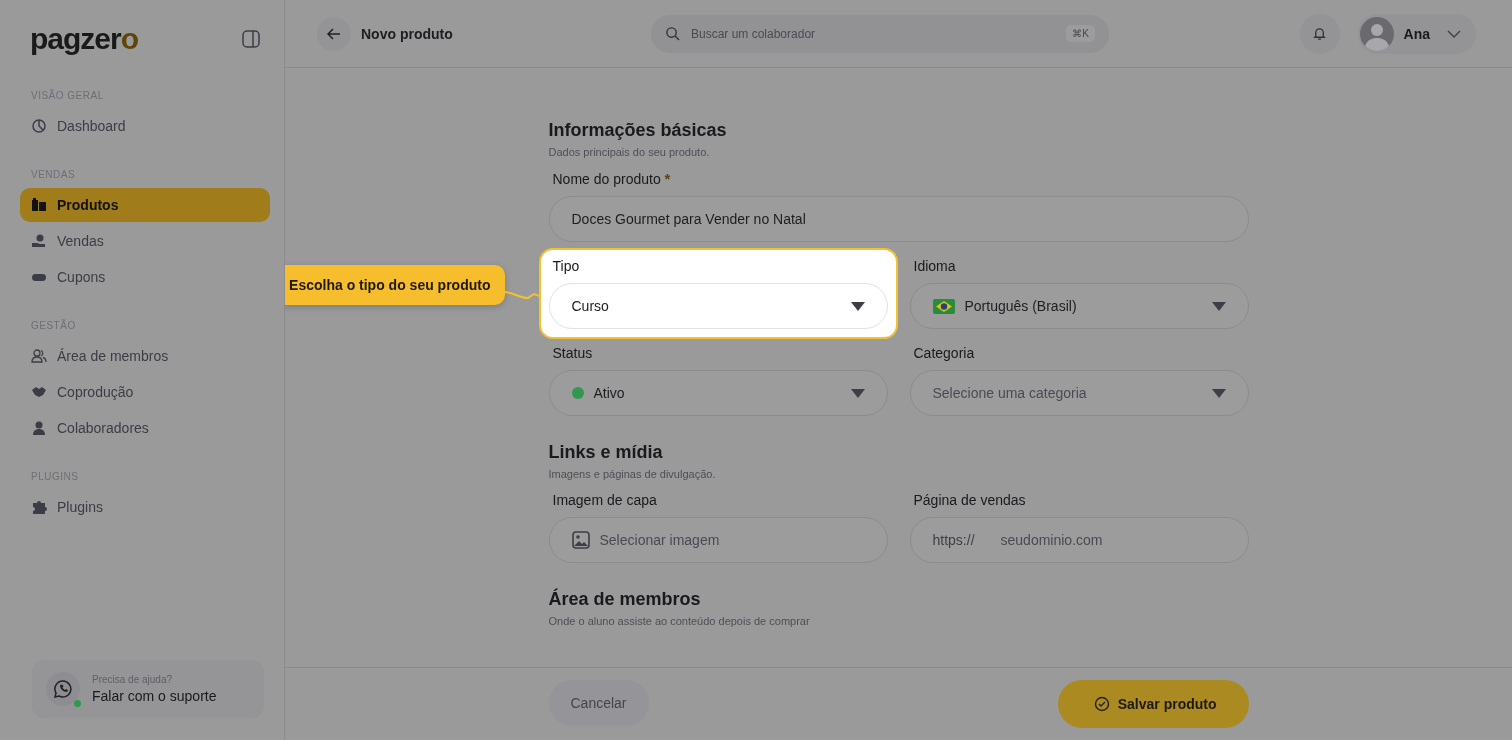 The height and width of the screenshot is (740, 1512). I want to click on arrow-left-icon, so click(334, 33).